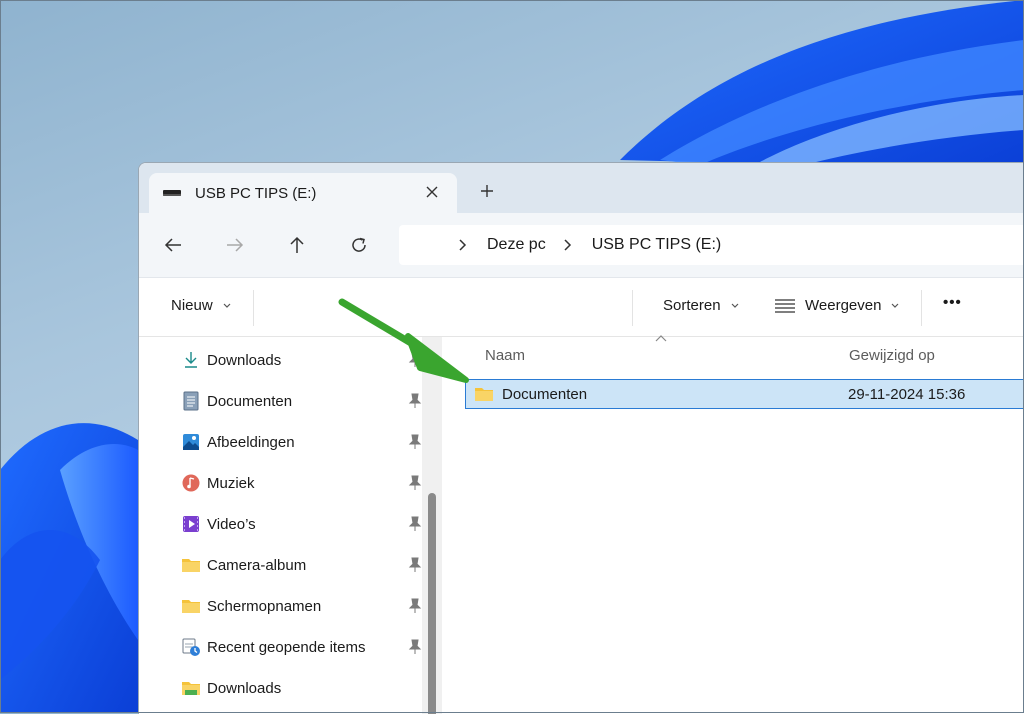  What do you see at coordinates (892, 355) in the screenshot?
I see `column-header-modified: Gewijzigd op` at bounding box center [892, 355].